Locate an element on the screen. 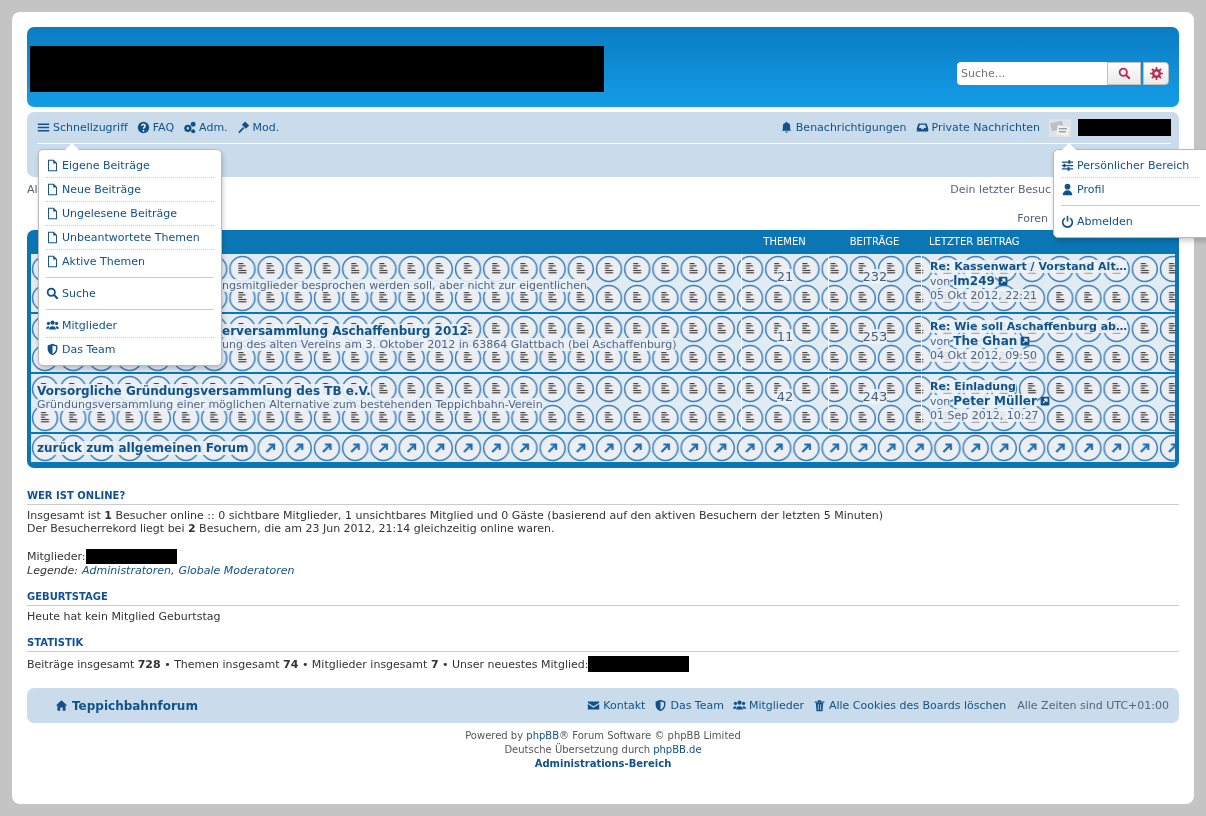 This screenshot has width=1206, height=816. copyright-text: Powered by phpBB® Forum Software © phpBB Limited is located at coordinates (603, 736).